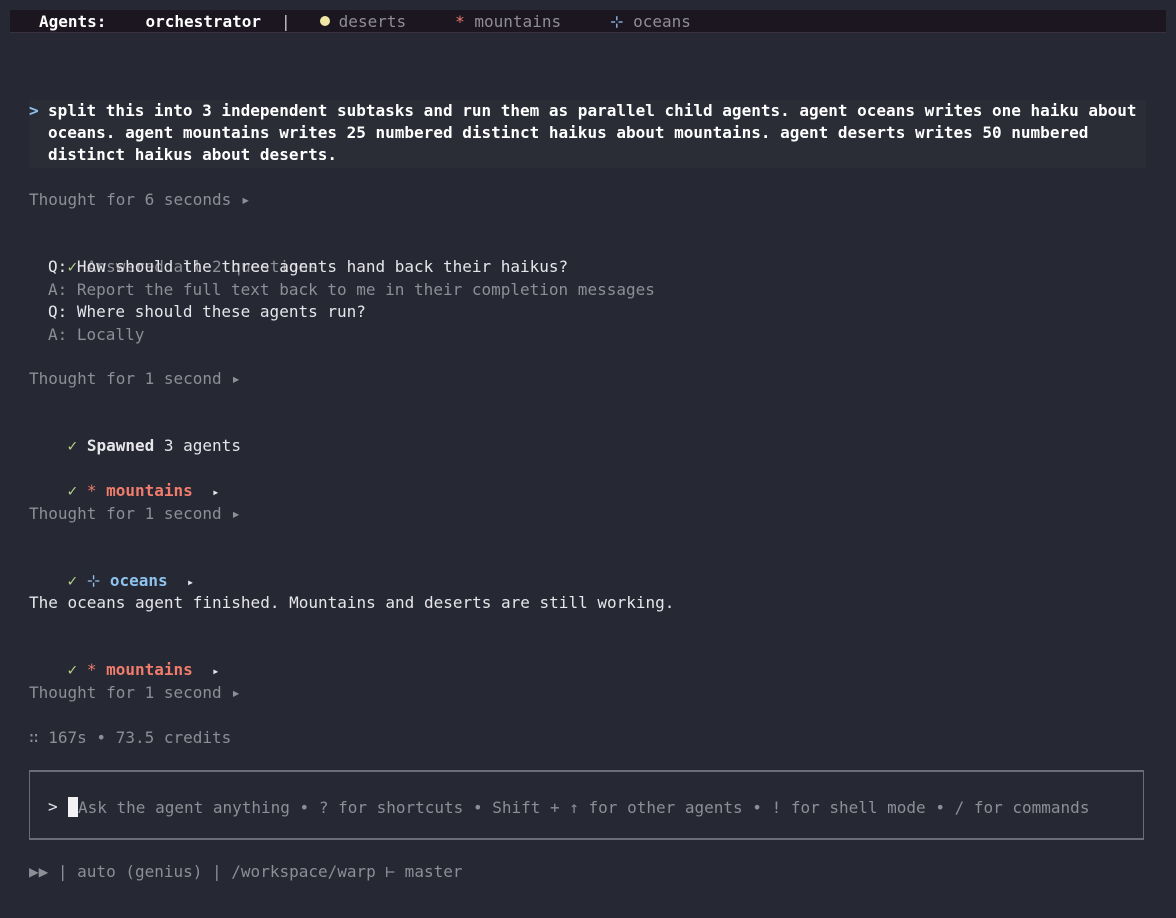 This screenshot has width=1176, height=918. Describe the element at coordinates (140, 200) in the screenshot. I see `thought-toggle: Thought for 6 seconds ▸` at that location.